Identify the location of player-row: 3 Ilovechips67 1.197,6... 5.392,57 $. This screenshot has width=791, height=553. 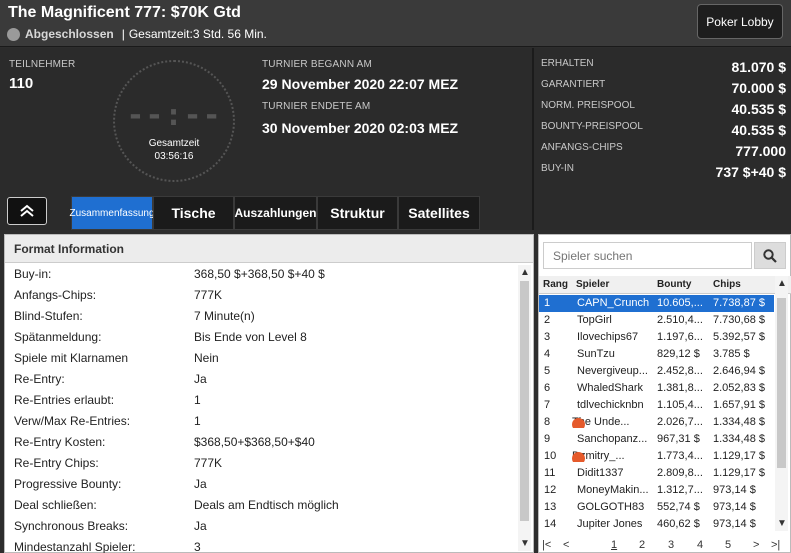
(656, 337).